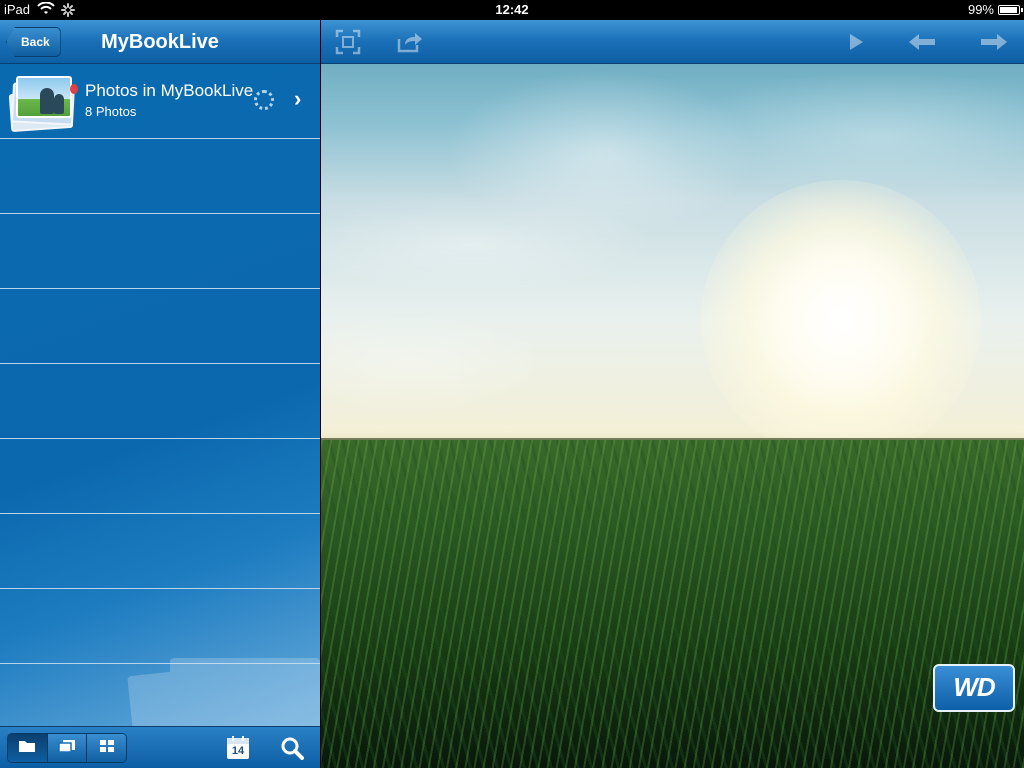  What do you see at coordinates (238, 751) in the screenshot?
I see `calendar-day: 14` at bounding box center [238, 751].